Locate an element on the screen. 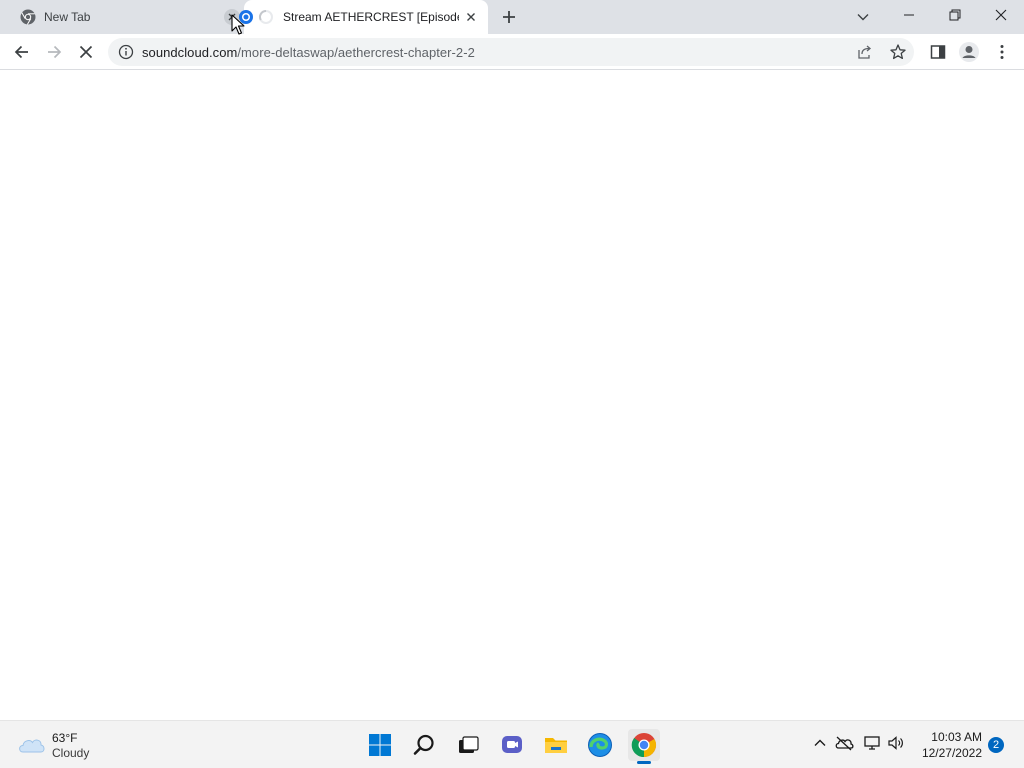 The image size is (1024, 768). url-domain: soundcloud.com is located at coordinates (190, 52).